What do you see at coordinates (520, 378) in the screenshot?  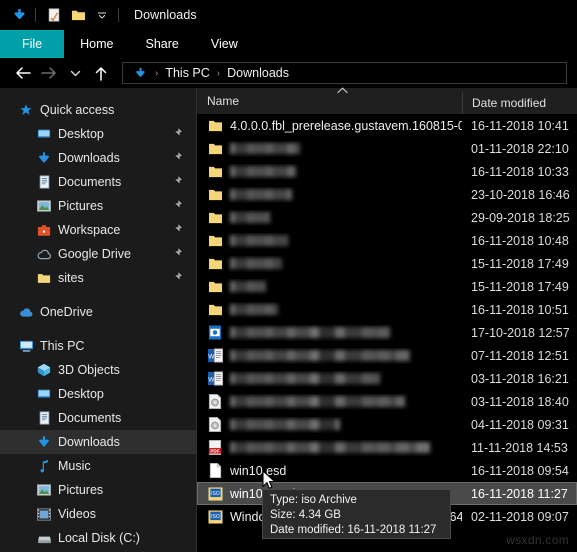 I see `file-date-cell: 03-11-2018 16:21` at bounding box center [520, 378].